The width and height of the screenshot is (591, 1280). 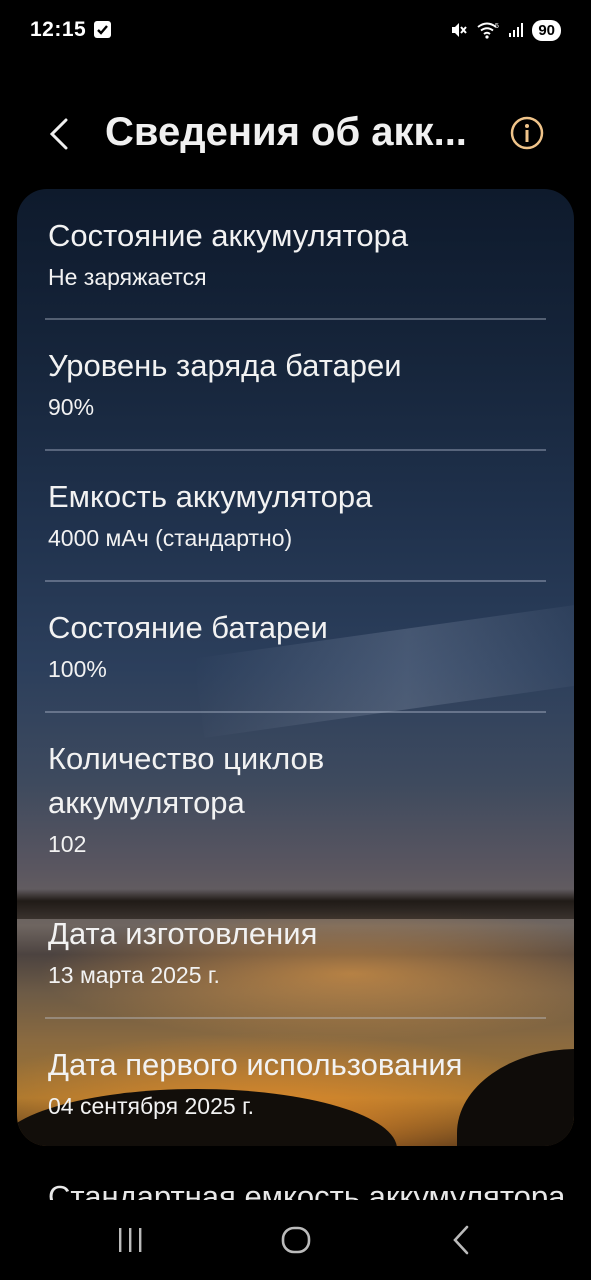 I want to click on home-icon, so click(x=296, y=1240).